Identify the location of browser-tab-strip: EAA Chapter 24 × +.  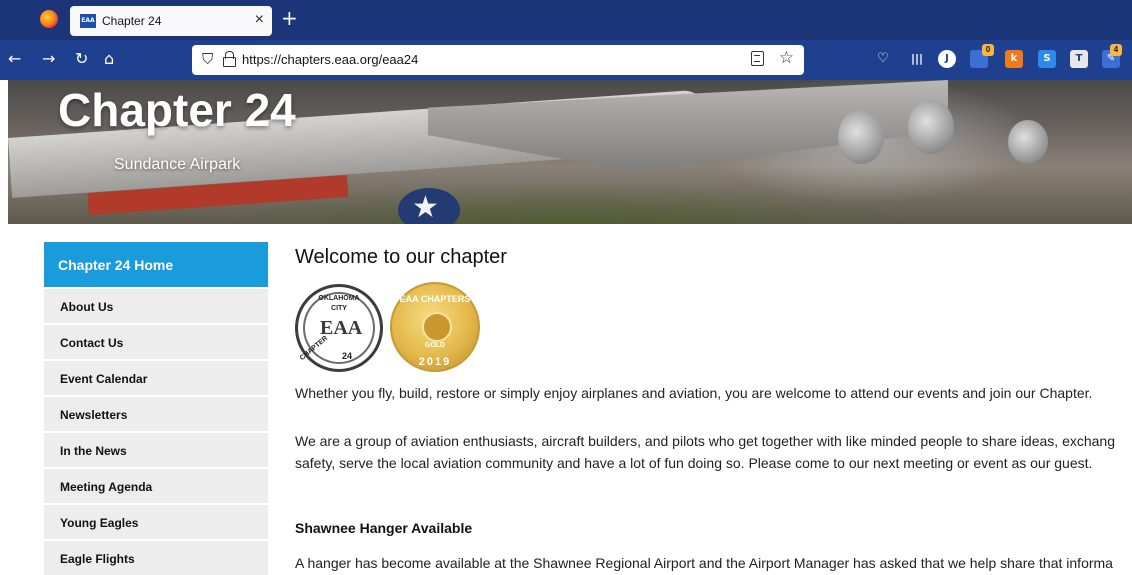
(566, 20).